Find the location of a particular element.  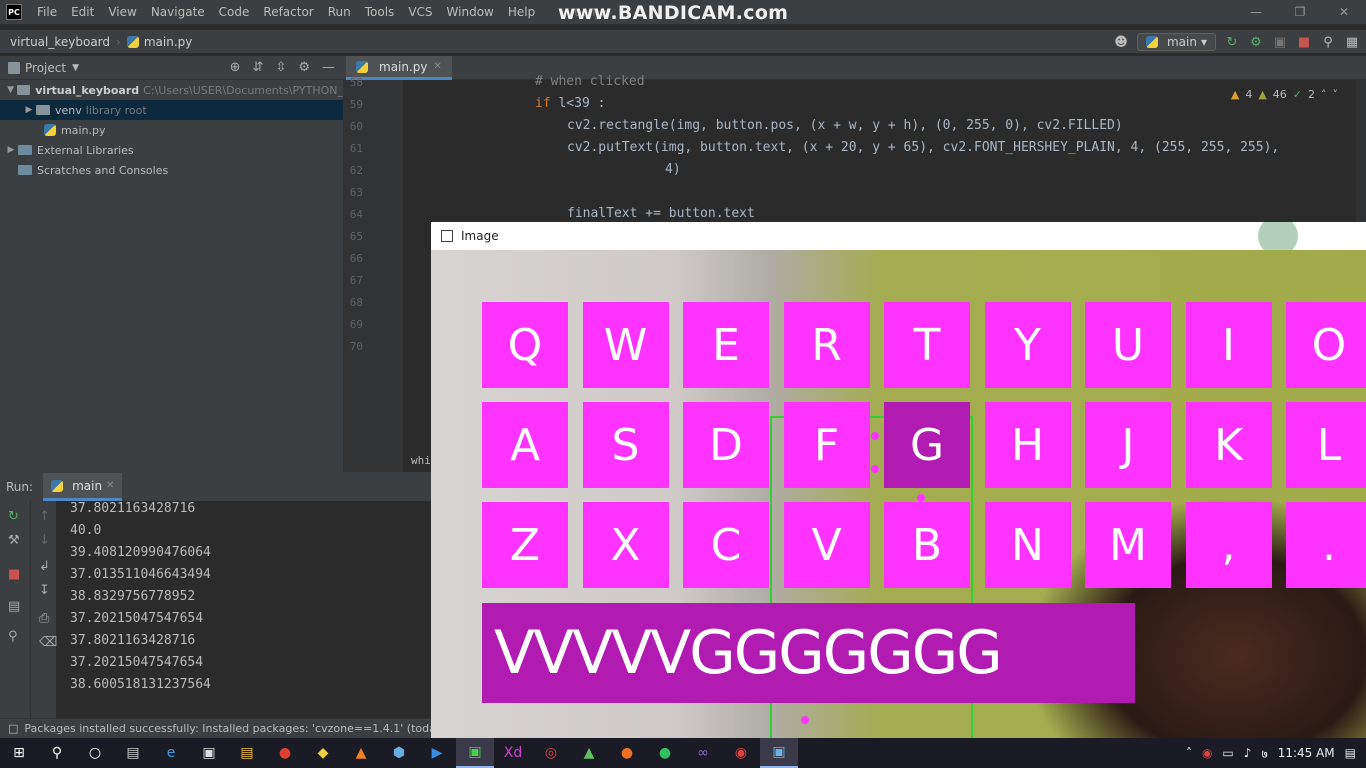

key-b: B is located at coordinates (927, 545).